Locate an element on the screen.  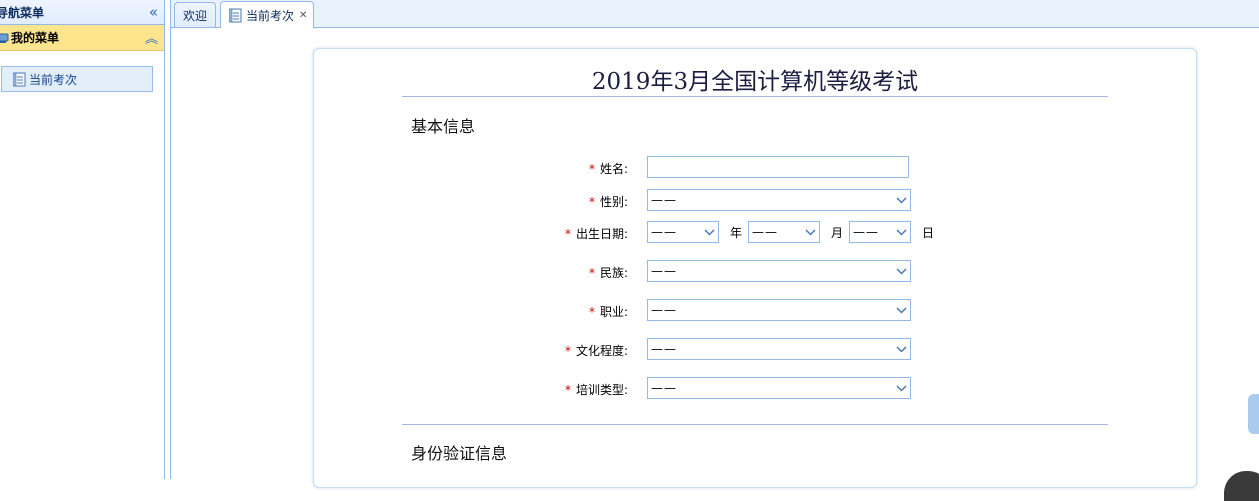
field-label: * 民族: is located at coordinates (608, 272).